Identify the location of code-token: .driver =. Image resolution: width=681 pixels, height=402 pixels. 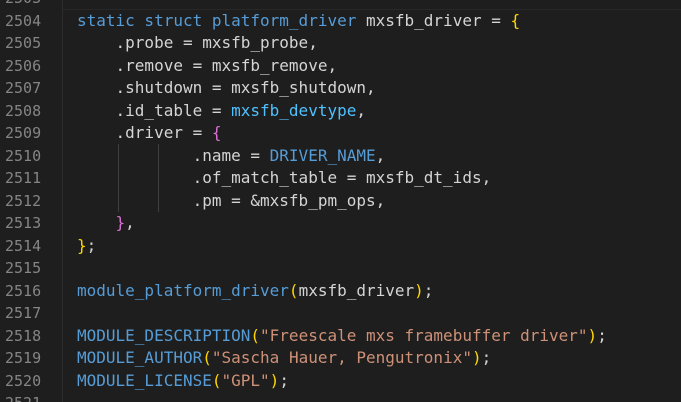
(144, 132).